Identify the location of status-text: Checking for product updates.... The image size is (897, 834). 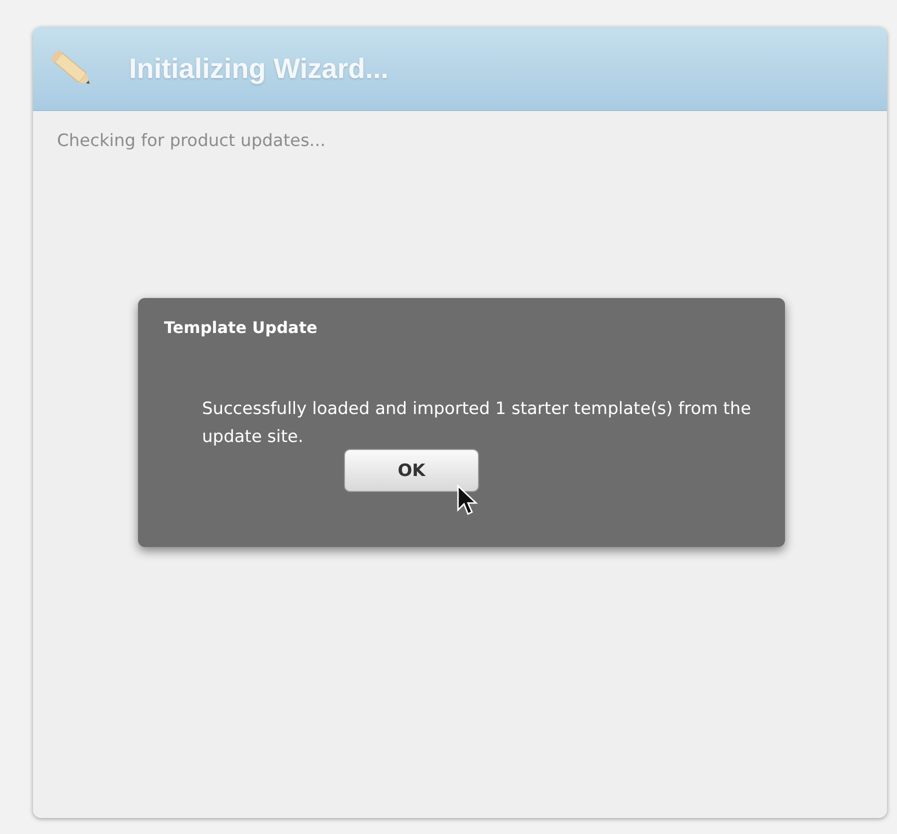
(192, 141).